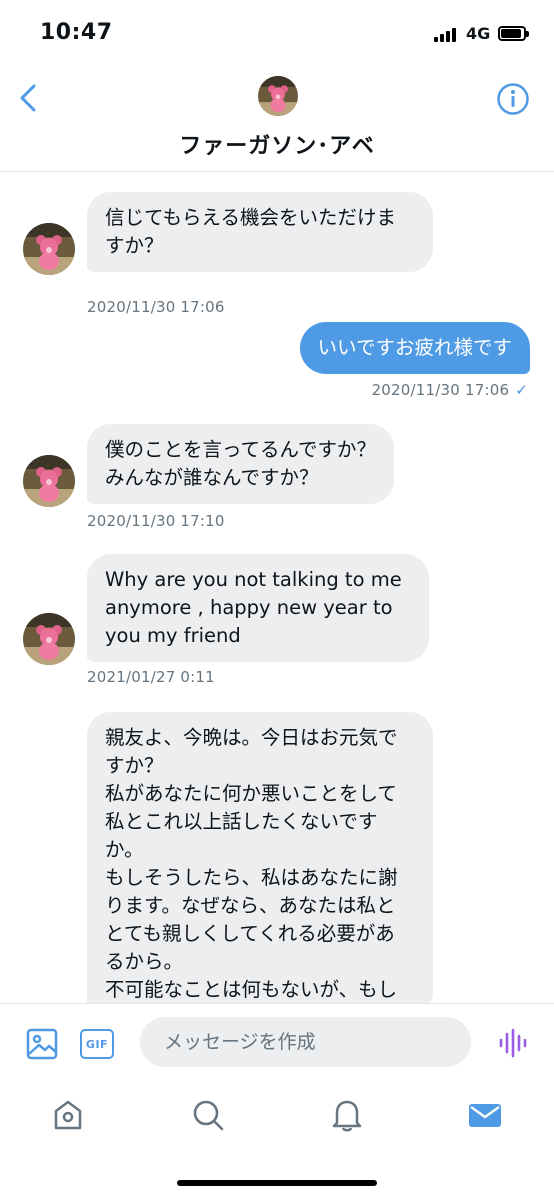 This screenshot has height=1200, width=554. I want to click on tab-messages, so click(485, 1115).